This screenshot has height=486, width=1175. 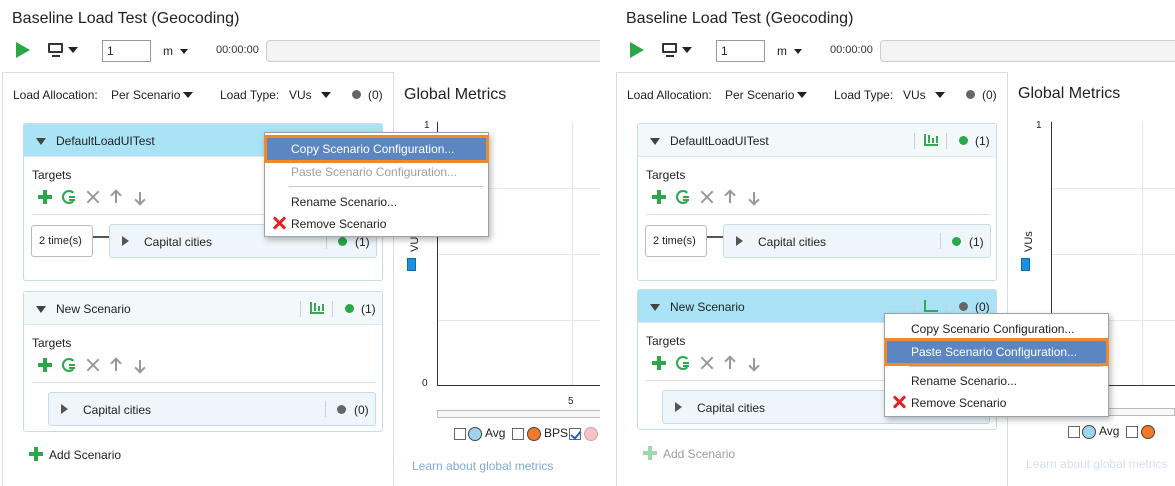 What do you see at coordinates (571, 401) in the screenshot?
I see `x-tick: 5` at bounding box center [571, 401].